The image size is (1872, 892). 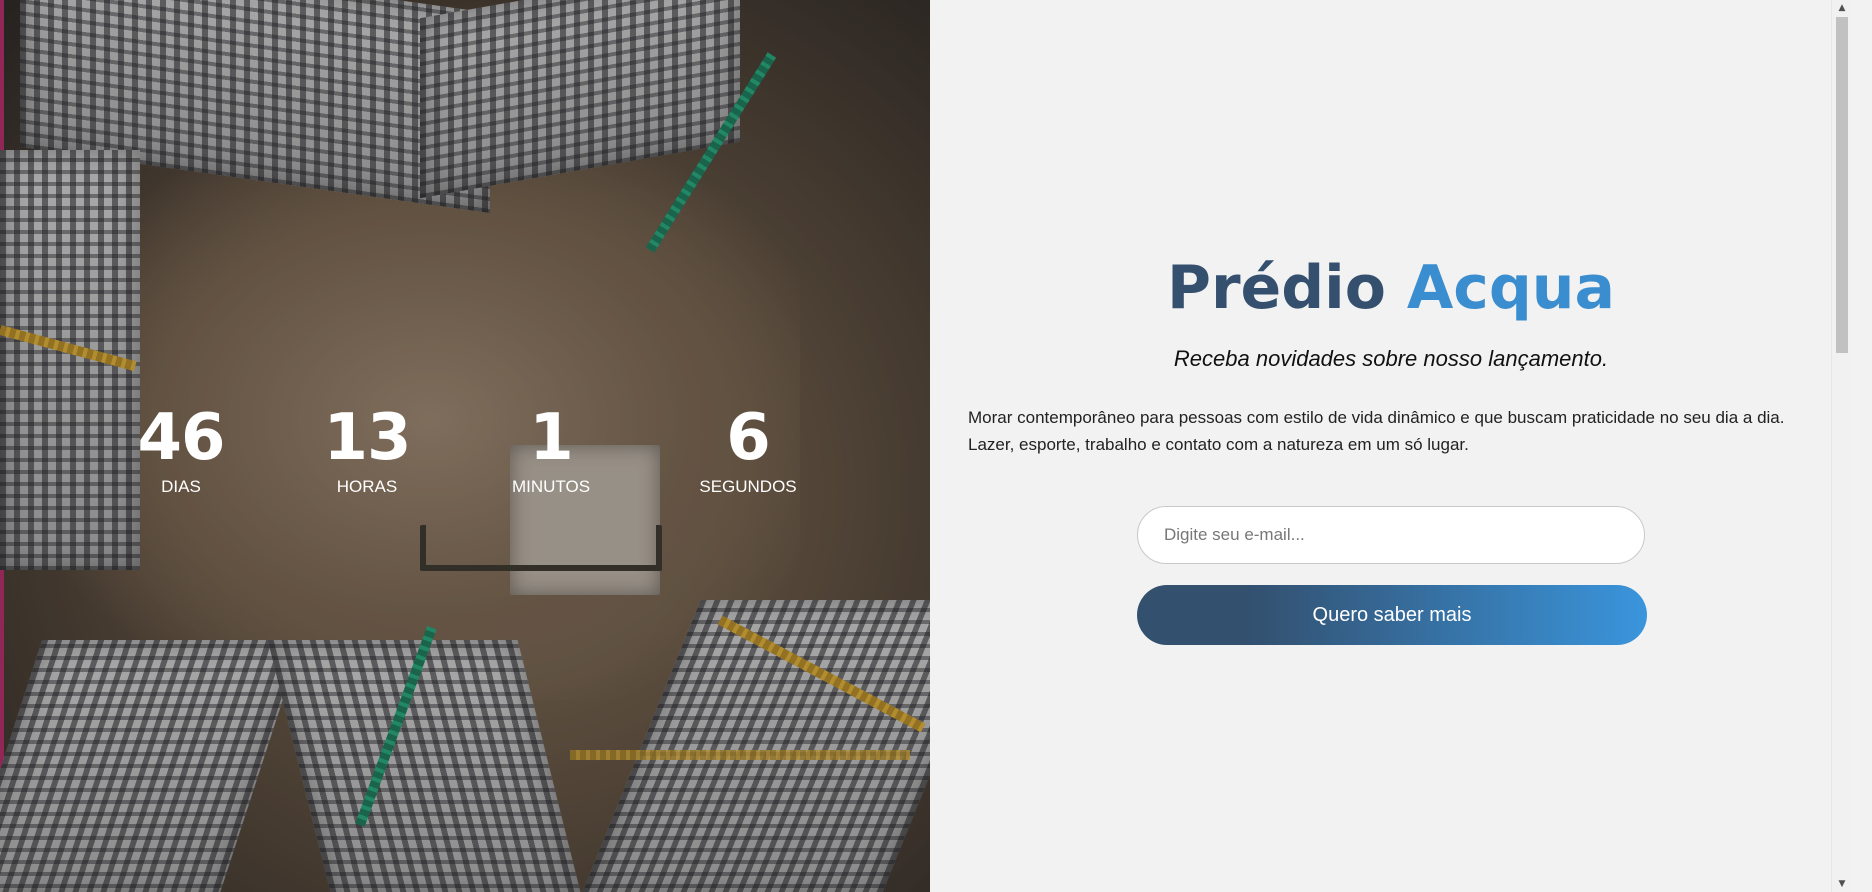 What do you see at coordinates (1841, 446) in the screenshot?
I see `scrollbar: ▲ ▼` at bounding box center [1841, 446].